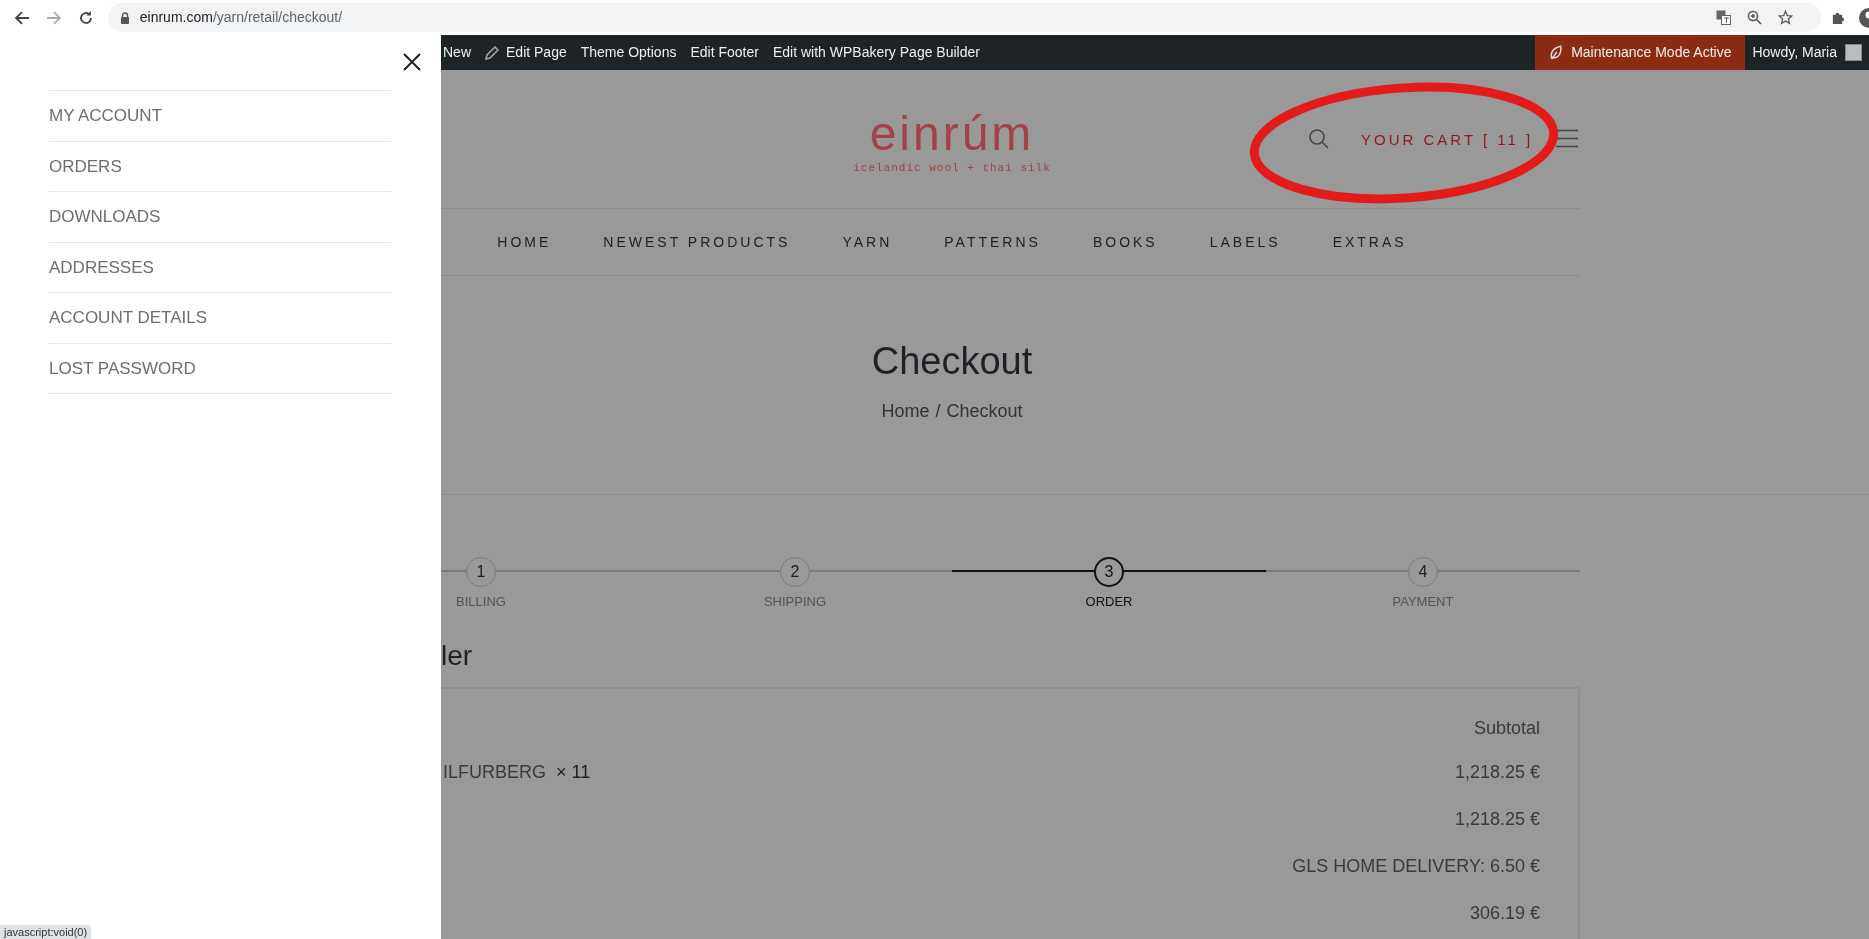  Describe the element at coordinates (1786, 17) in the screenshot. I see `star-icon` at that location.